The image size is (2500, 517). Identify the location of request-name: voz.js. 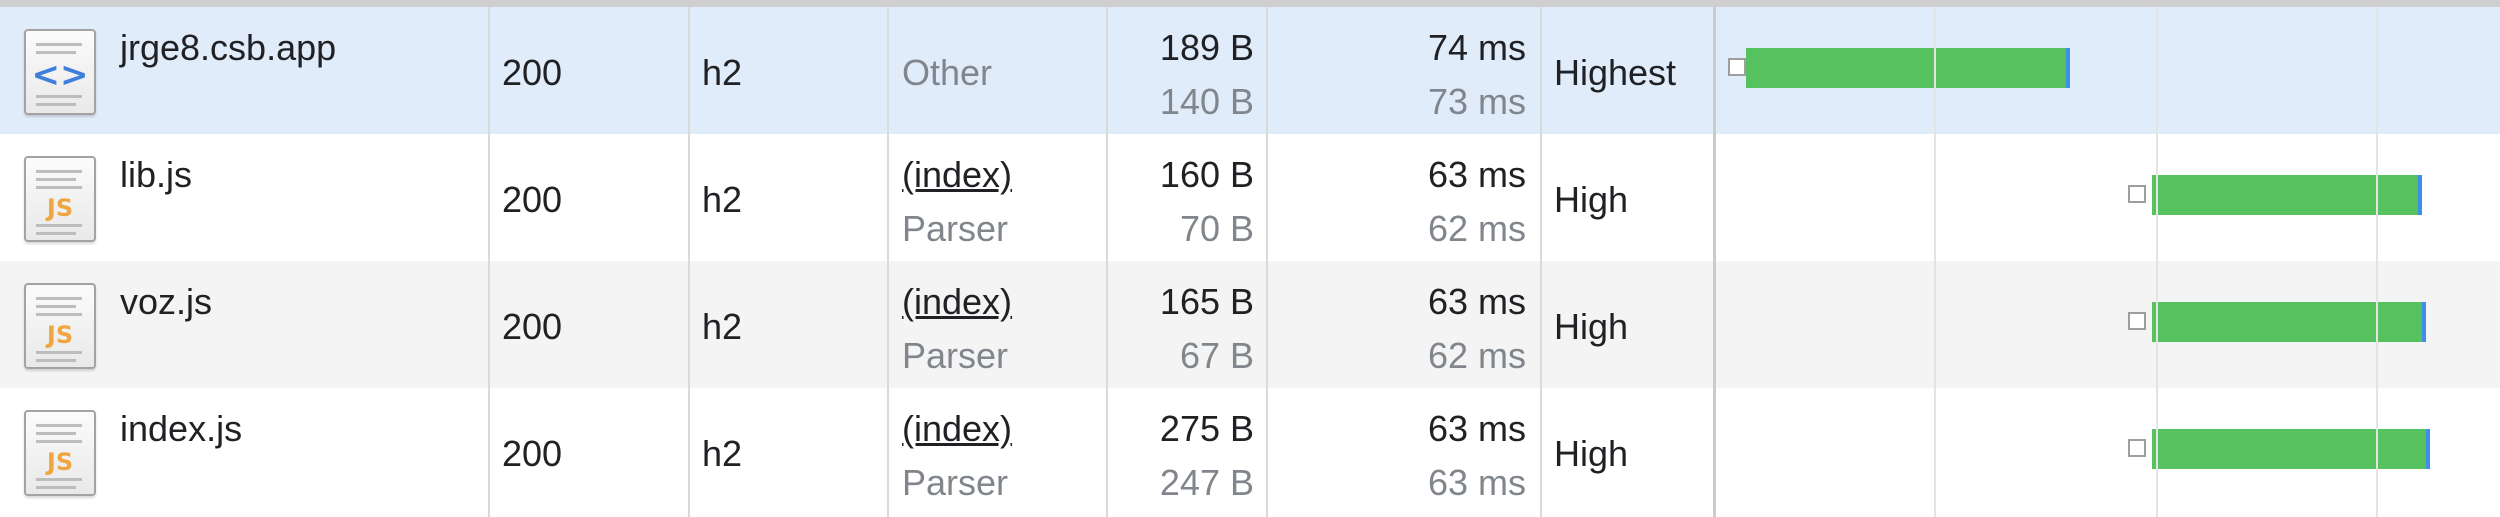
(166, 302).